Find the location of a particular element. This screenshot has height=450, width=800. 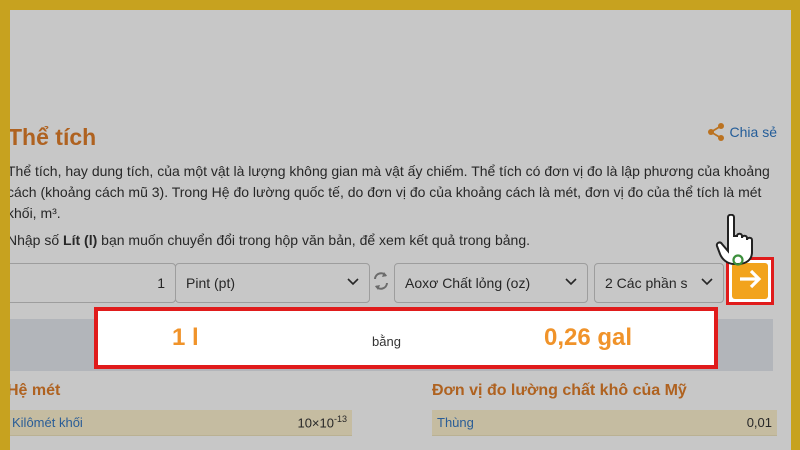

from-unit-value: Pint (pt) is located at coordinates (211, 283).